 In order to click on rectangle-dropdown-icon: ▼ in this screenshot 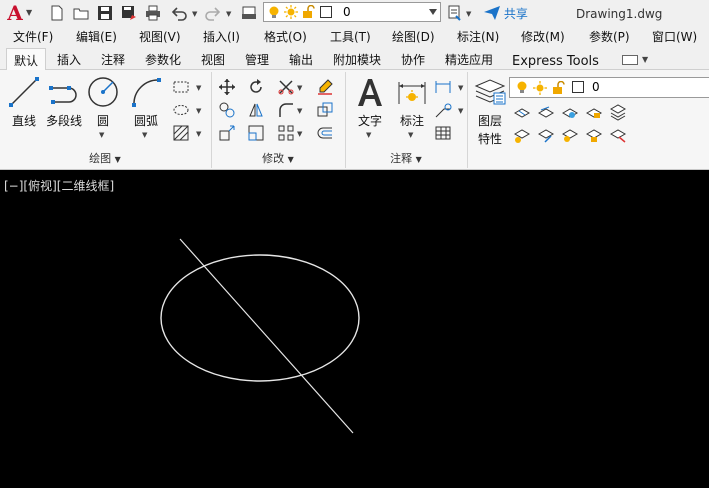, I will do `click(198, 88)`.